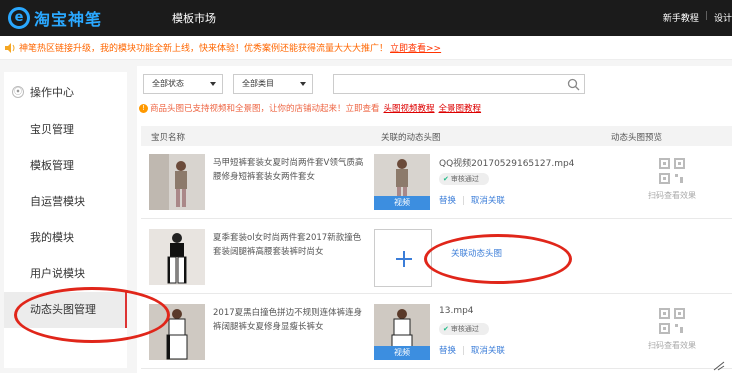 The image size is (732, 373). Describe the element at coordinates (52, 92) in the screenshot. I see `sidebar-header-label: 操作中心` at that location.